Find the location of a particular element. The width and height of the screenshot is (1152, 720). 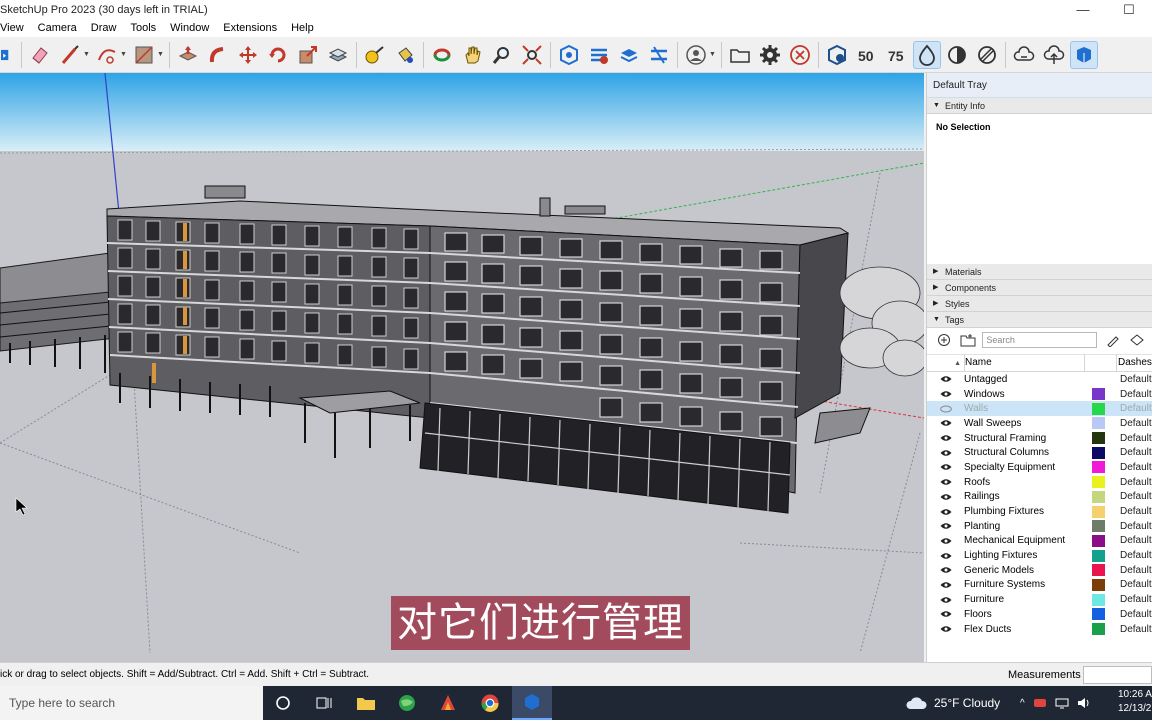

tag-name: Generic Models is located at coordinates (1027, 570).